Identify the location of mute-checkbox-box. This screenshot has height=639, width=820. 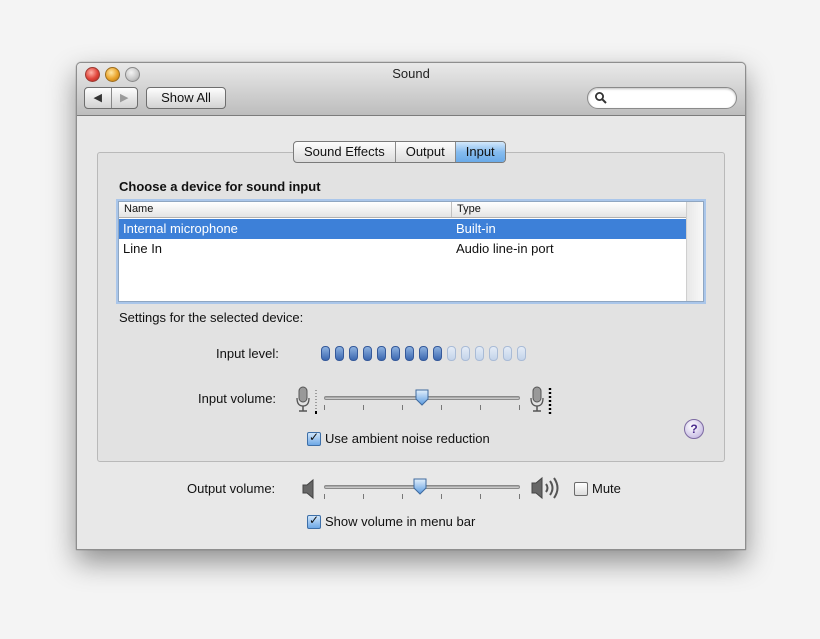
(581, 488).